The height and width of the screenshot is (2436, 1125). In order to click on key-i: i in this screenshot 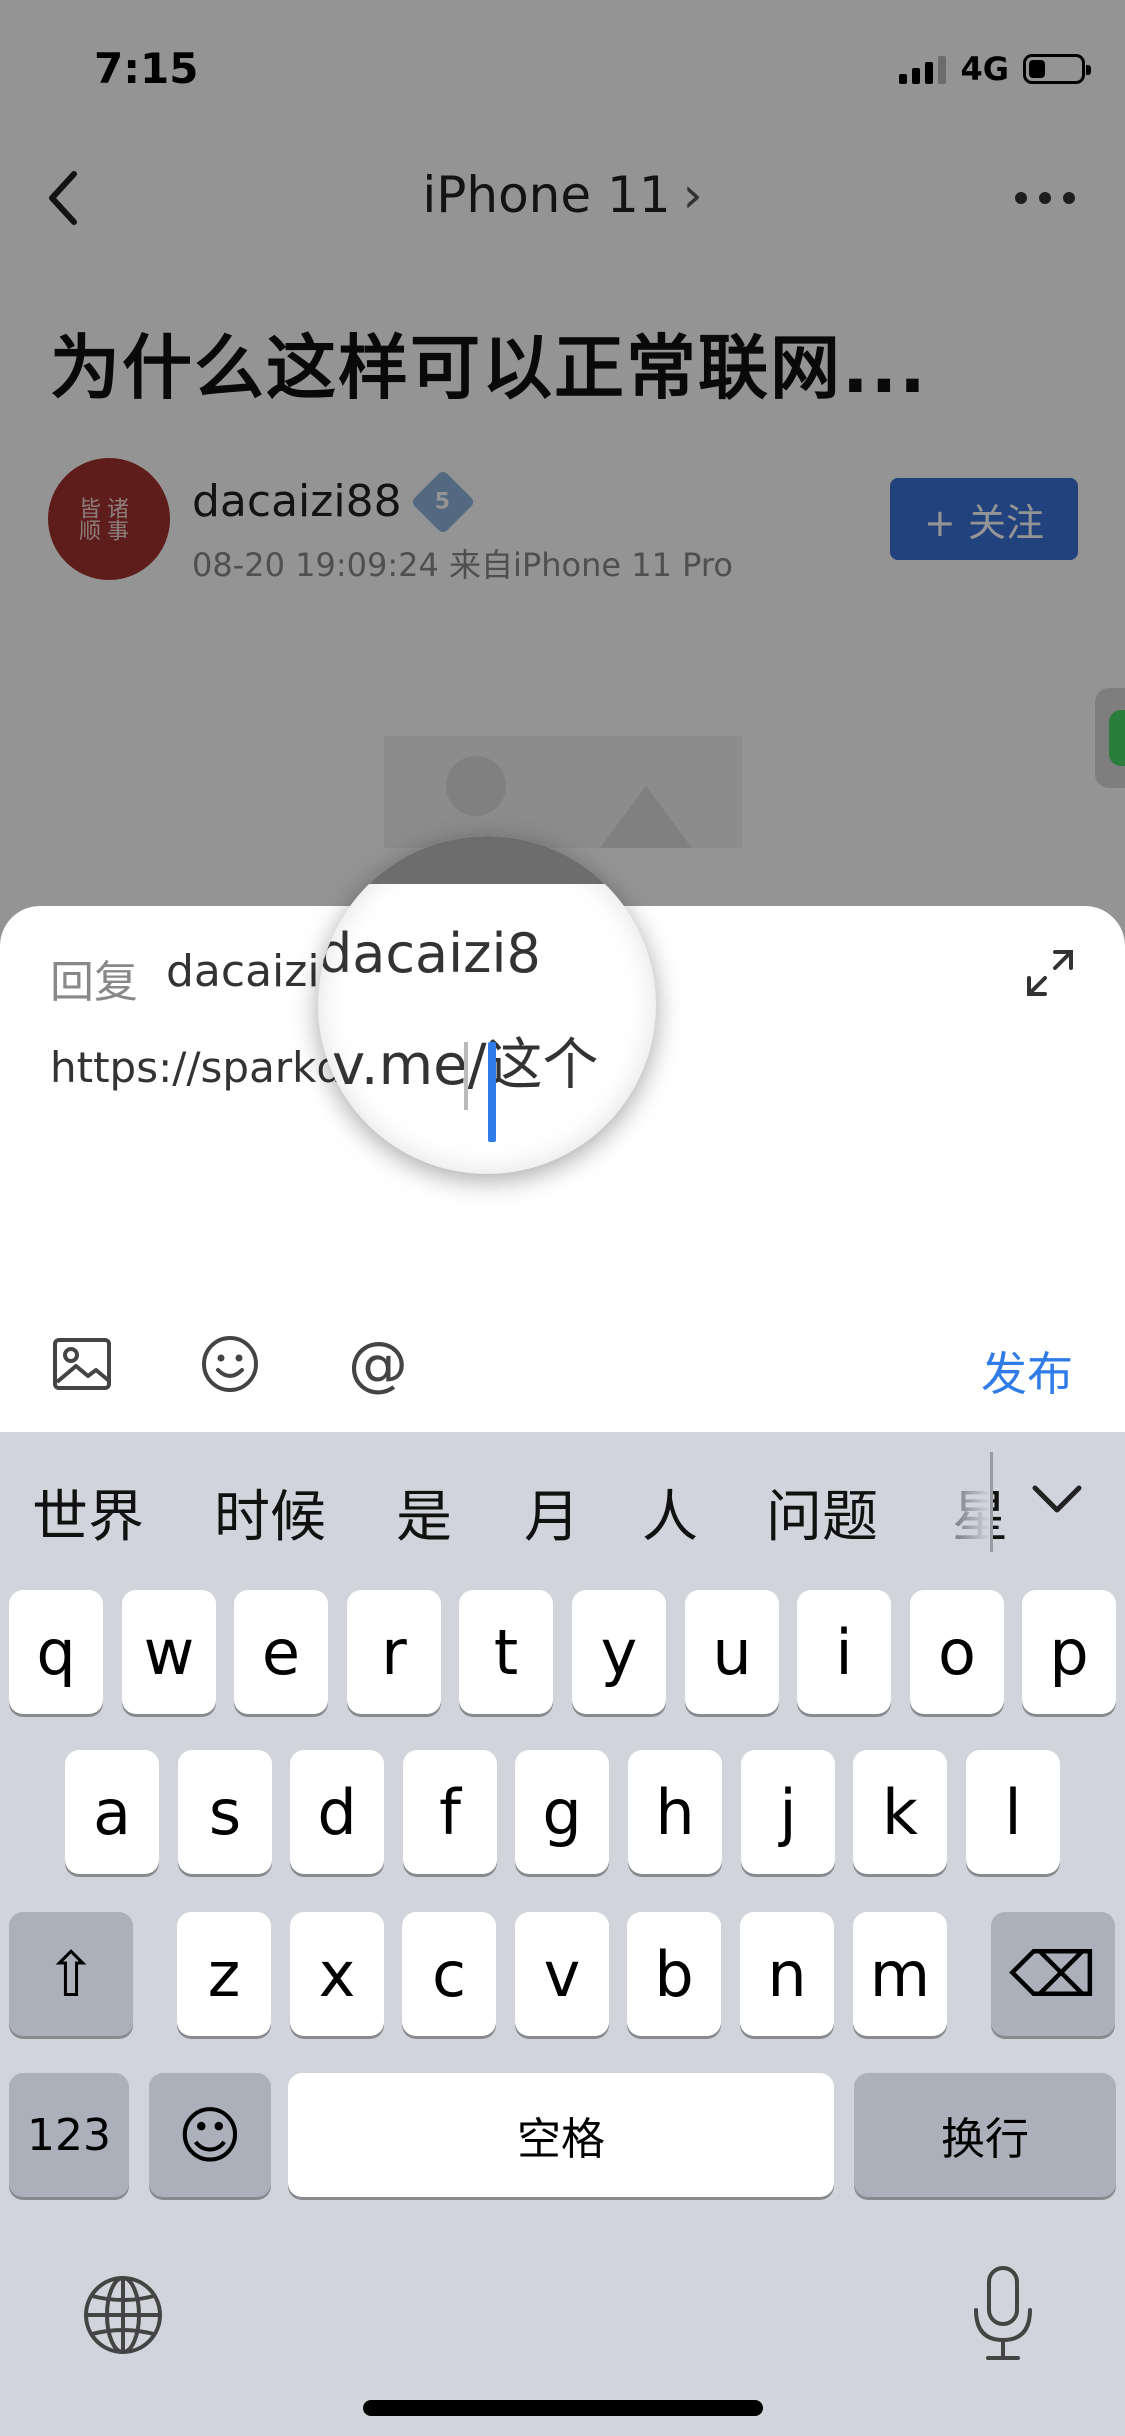, I will do `click(844, 1652)`.